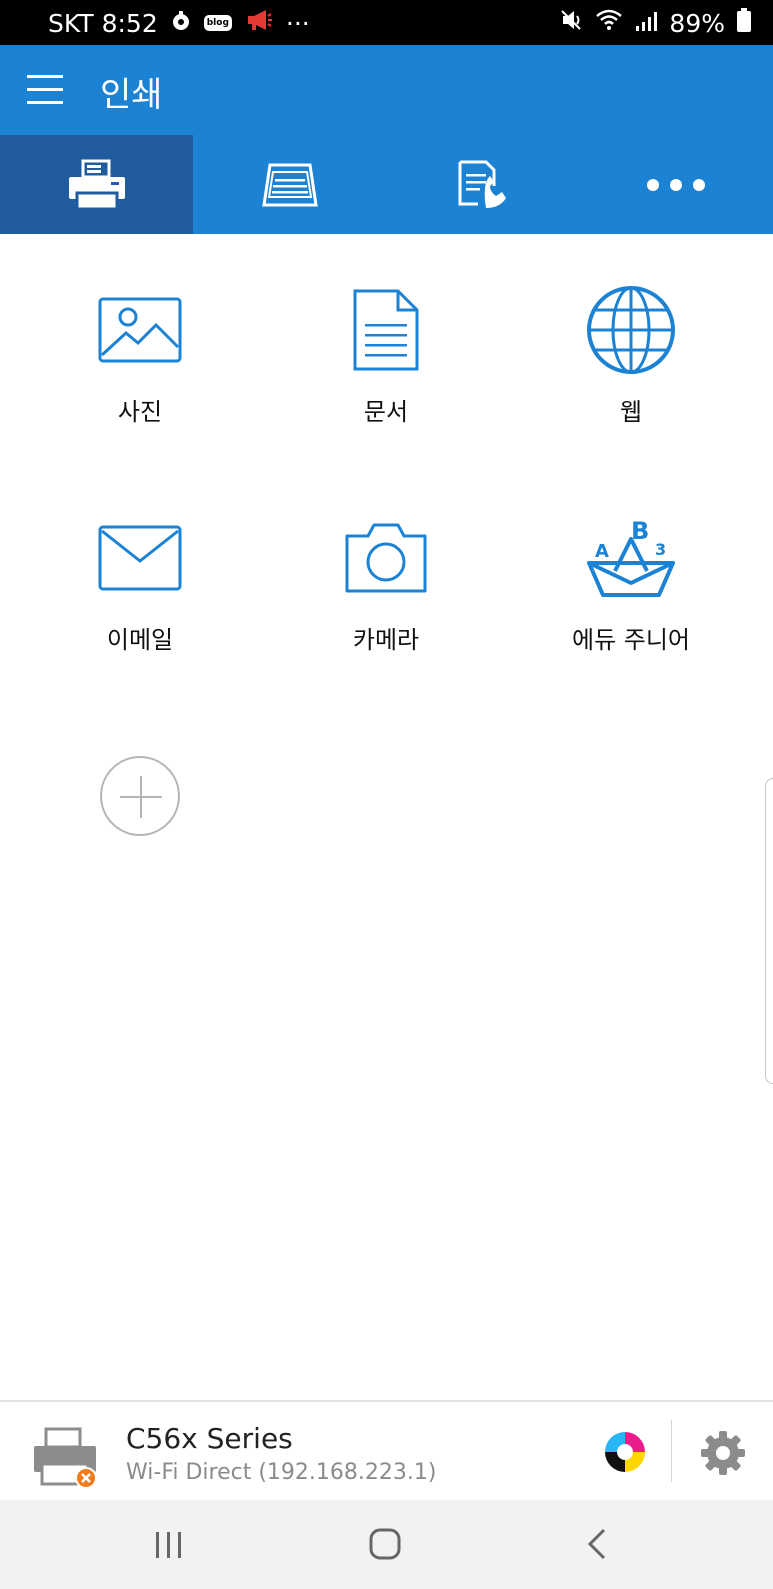  Describe the element at coordinates (602, 551) in the screenshot. I see `edu-letter-a: A` at that location.